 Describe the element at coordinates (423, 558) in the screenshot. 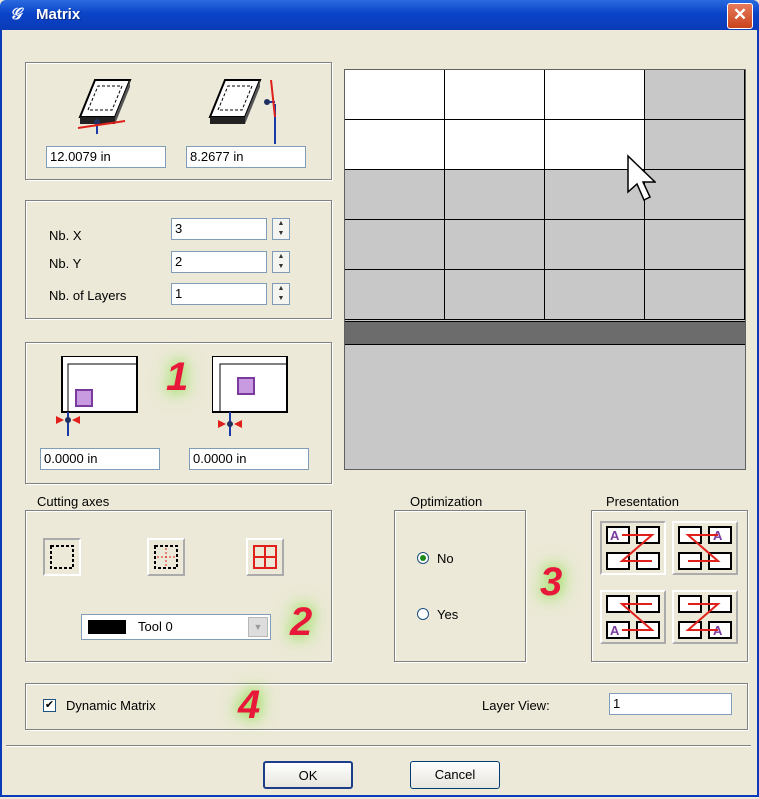

I see `optimization-no-radio` at that location.